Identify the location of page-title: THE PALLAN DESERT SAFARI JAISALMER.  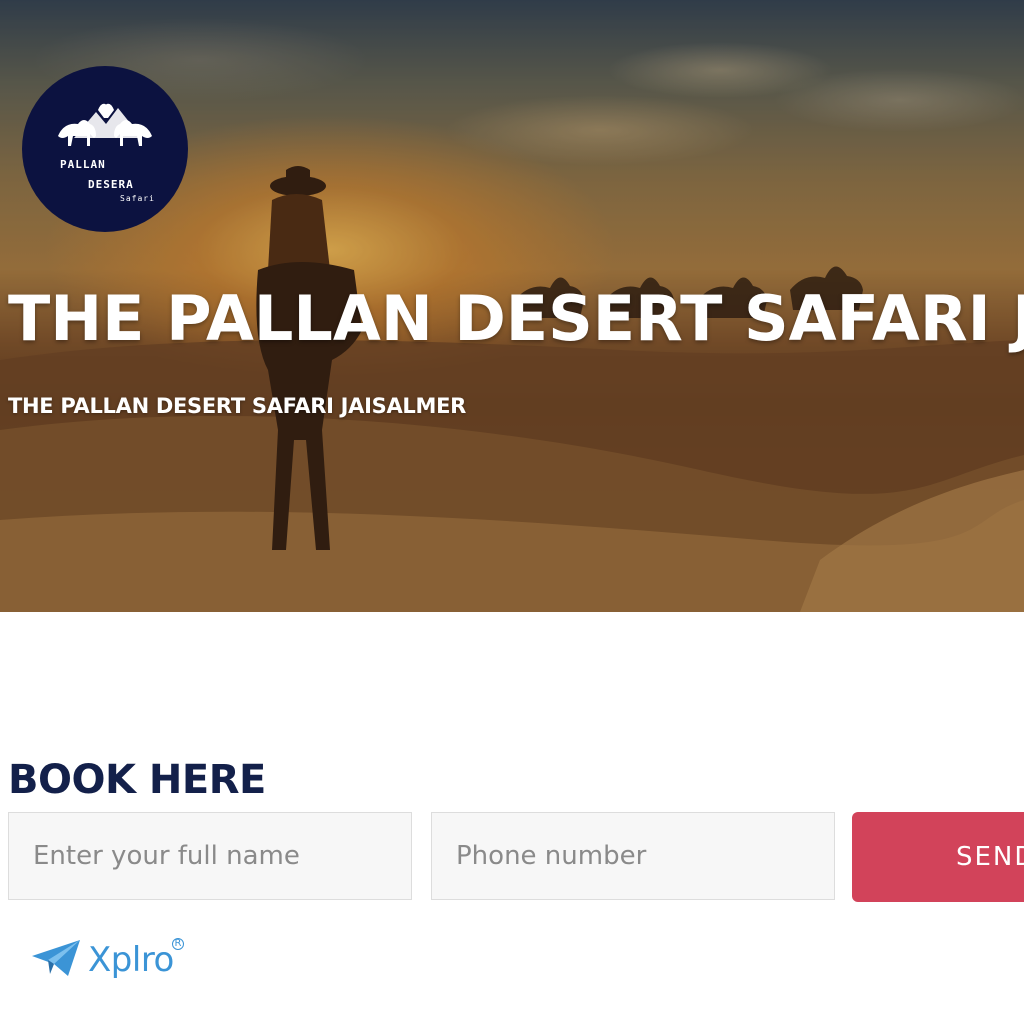
(516, 318).